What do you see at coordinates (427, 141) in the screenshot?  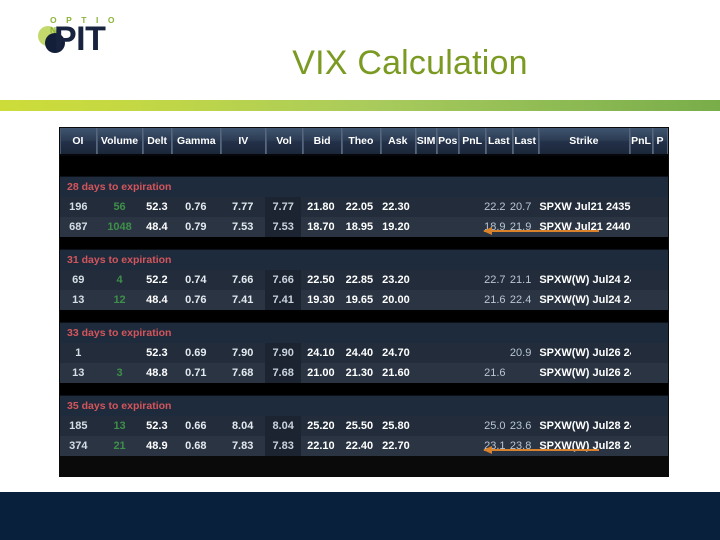 I see `column-header-sim: SIM` at bounding box center [427, 141].